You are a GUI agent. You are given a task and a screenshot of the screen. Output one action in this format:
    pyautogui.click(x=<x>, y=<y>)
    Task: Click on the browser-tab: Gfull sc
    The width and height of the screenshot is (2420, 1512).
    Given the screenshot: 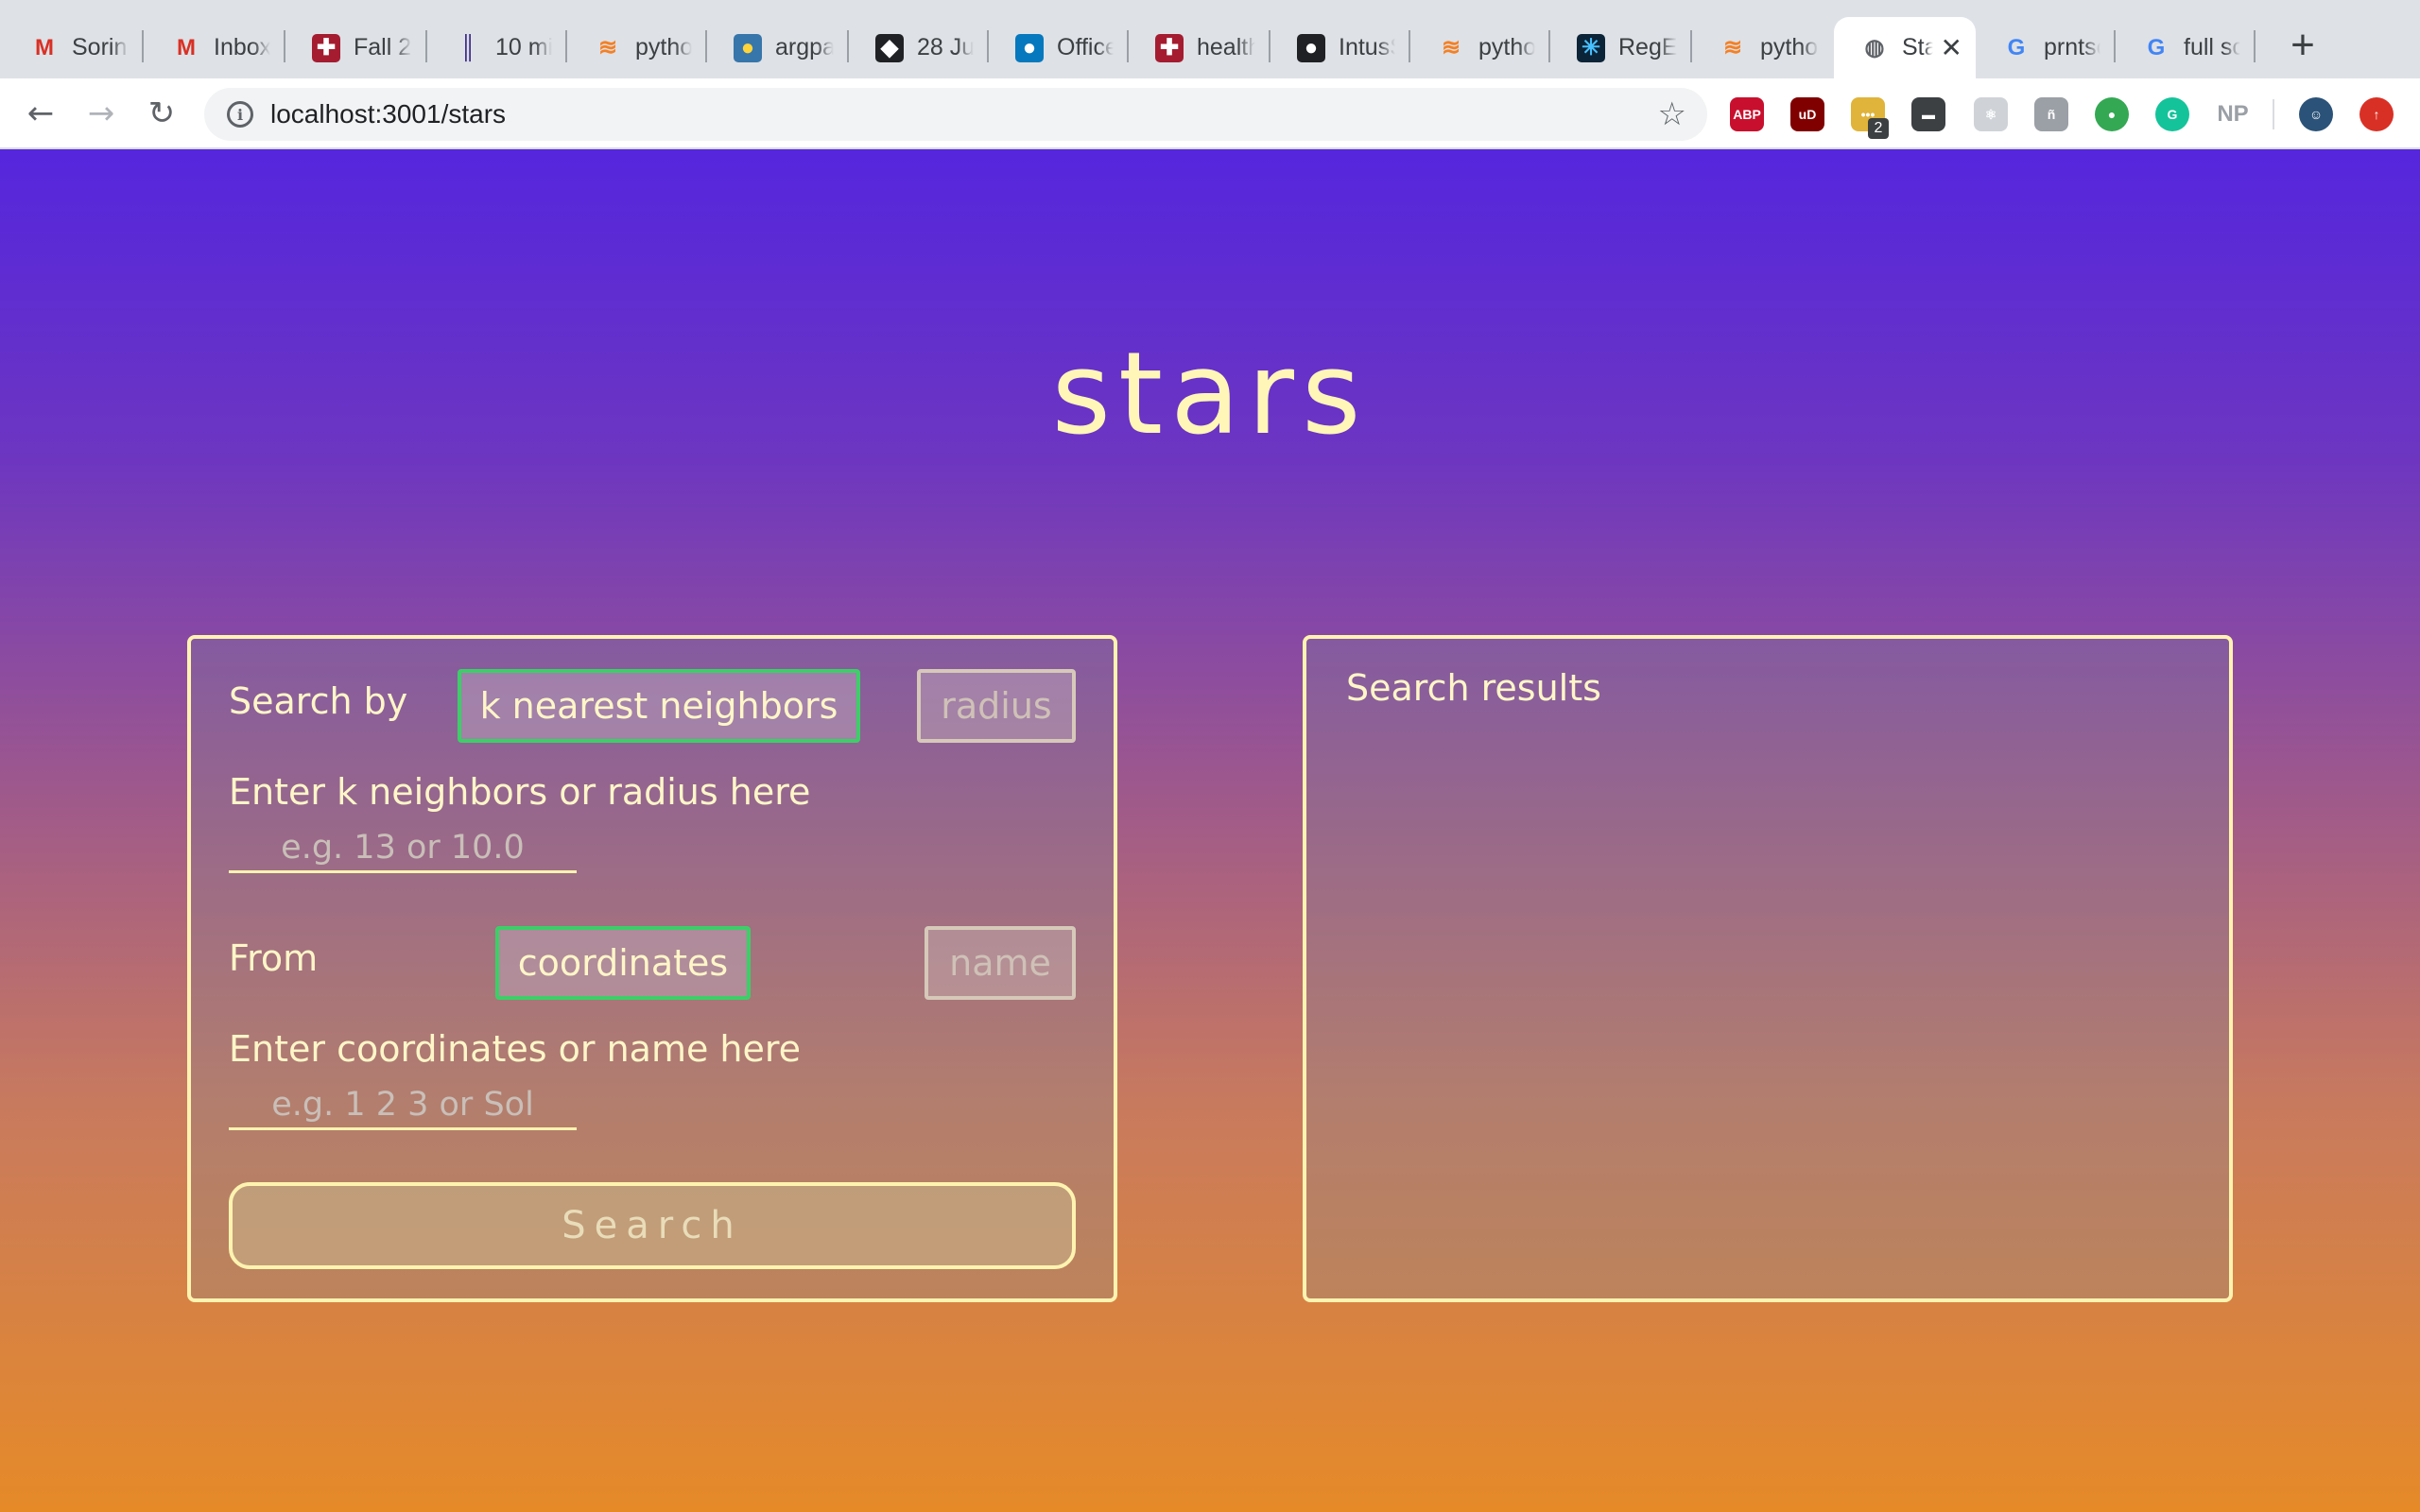 What is the action you would take?
    pyautogui.click(x=2185, y=47)
    